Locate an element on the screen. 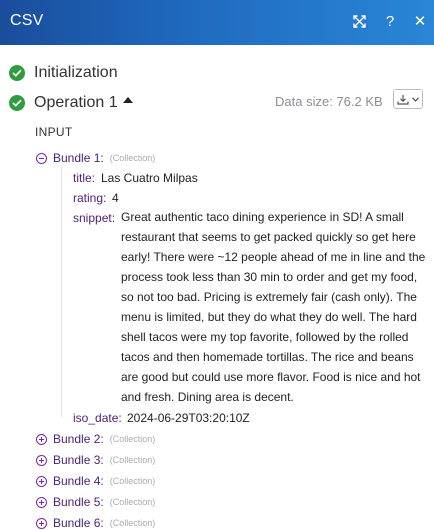 This screenshot has width=434, height=530. step-operation-1: Operation 1 is located at coordinates (71, 103).